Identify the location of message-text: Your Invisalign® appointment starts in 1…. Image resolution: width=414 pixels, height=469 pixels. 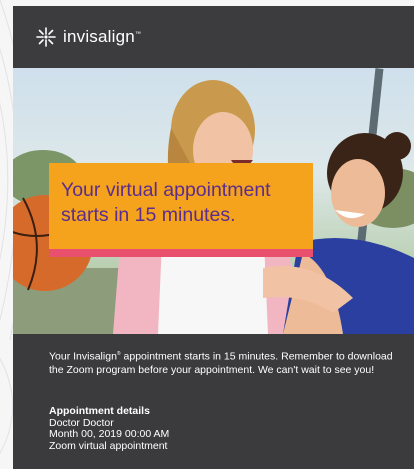
(221, 363).